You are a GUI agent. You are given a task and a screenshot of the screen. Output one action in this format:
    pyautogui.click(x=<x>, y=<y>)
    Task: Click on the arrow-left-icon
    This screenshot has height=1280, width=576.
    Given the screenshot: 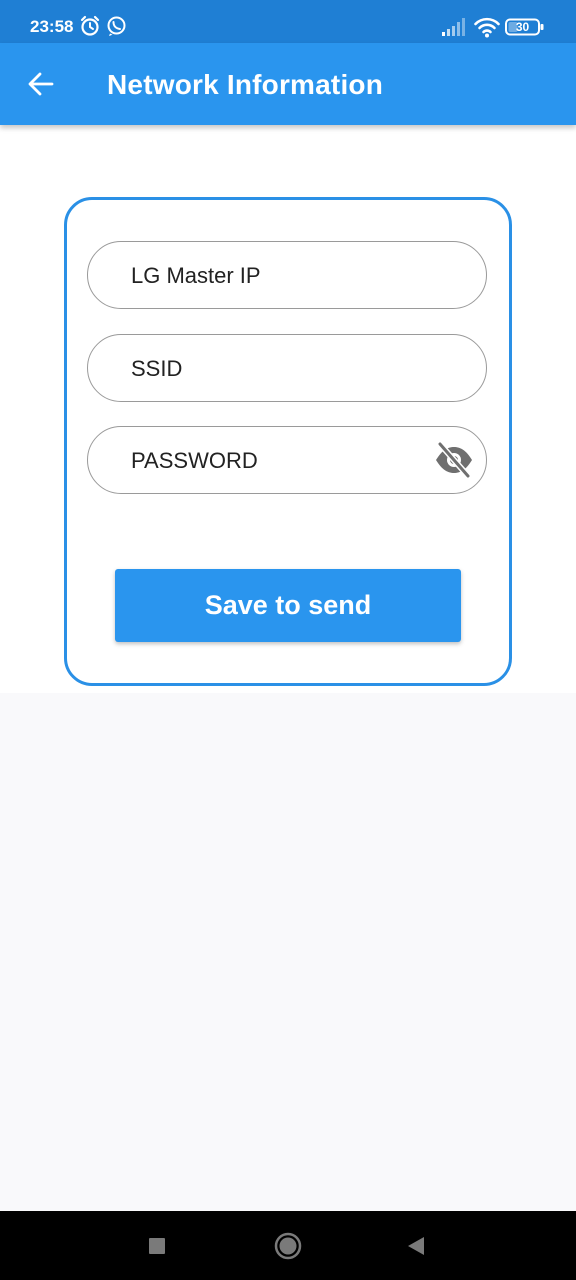 What is the action you would take?
    pyautogui.click(x=41, y=86)
    